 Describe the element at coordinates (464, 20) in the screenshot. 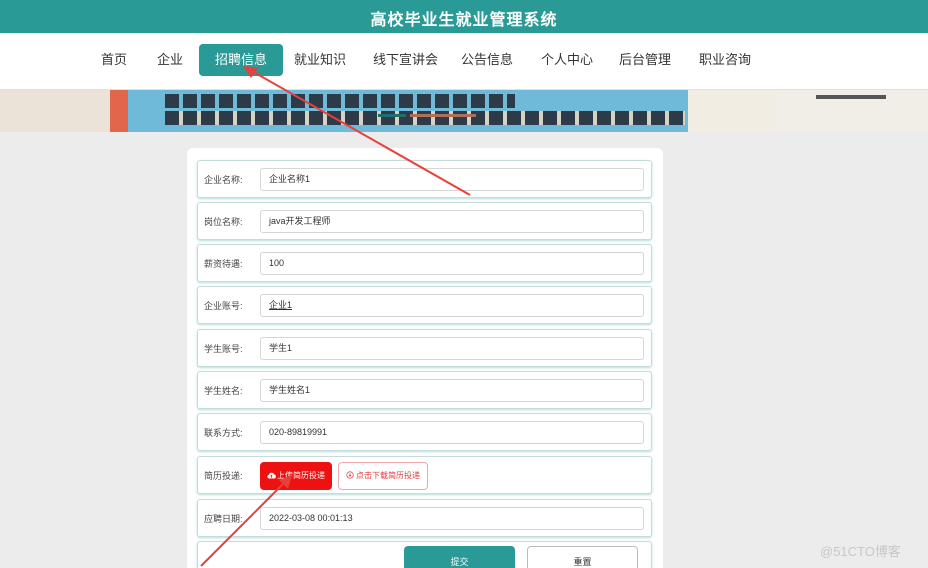

I see `system-title: 高校毕业生就业管理系统` at that location.